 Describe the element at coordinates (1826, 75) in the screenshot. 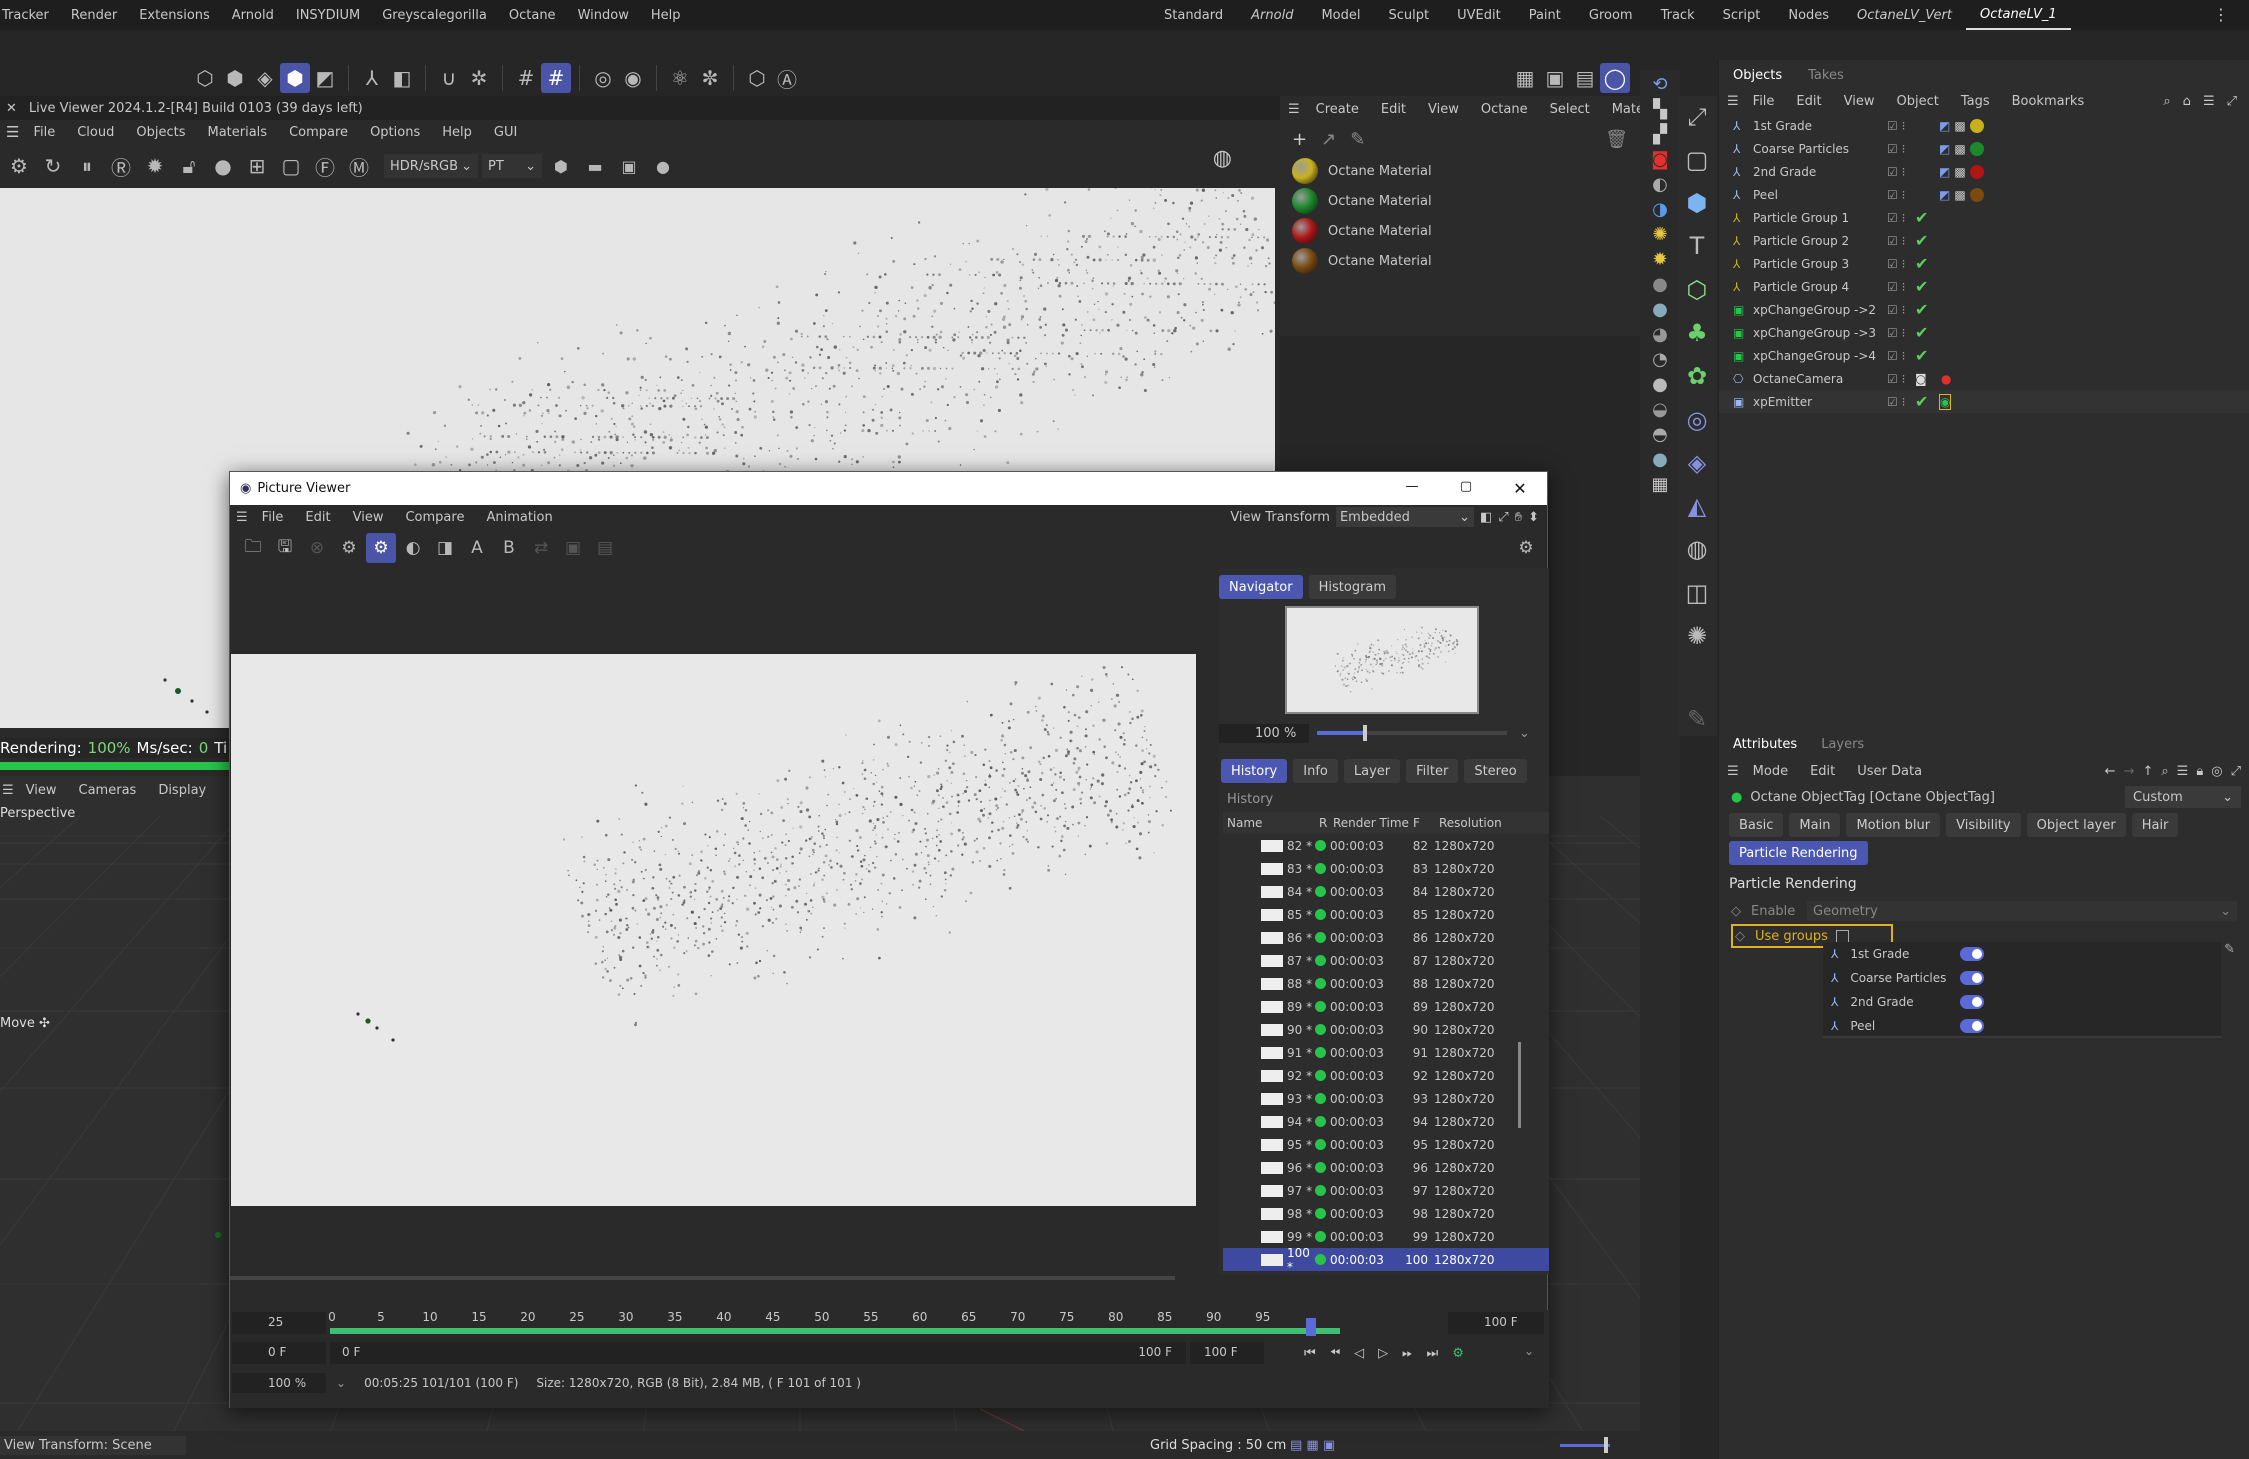

I see `tab-takes: Takes` at that location.